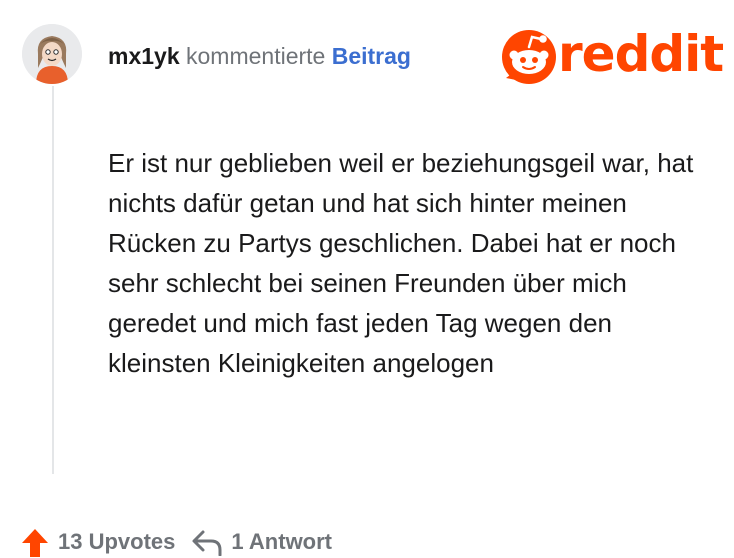 This screenshot has height=558, width=734. I want to click on username: mx1yk, so click(144, 56).